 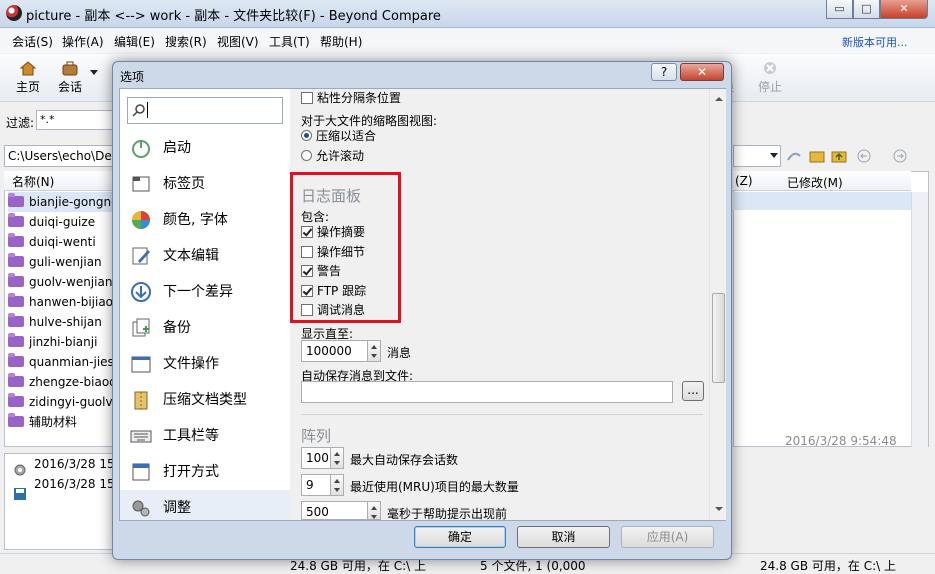 What do you see at coordinates (174, 436) in the screenshot?
I see `nav-item: 工具栏等` at bounding box center [174, 436].